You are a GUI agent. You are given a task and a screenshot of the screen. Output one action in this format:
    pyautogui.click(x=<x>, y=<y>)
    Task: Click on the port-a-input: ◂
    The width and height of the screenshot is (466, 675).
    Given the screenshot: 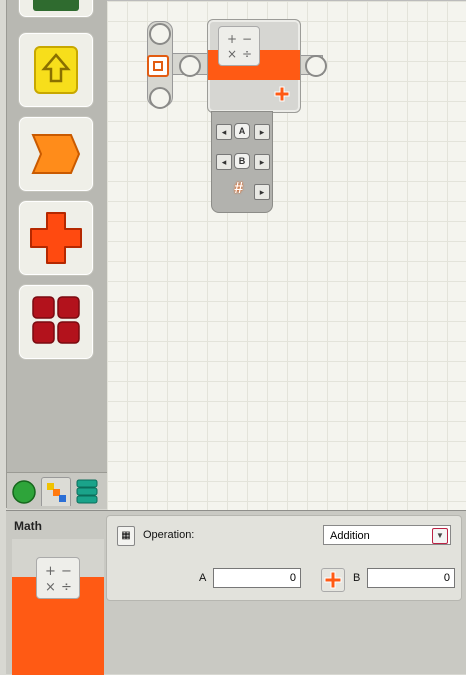 What is the action you would take?
    pyautogui.click(x=224, y=132)
    